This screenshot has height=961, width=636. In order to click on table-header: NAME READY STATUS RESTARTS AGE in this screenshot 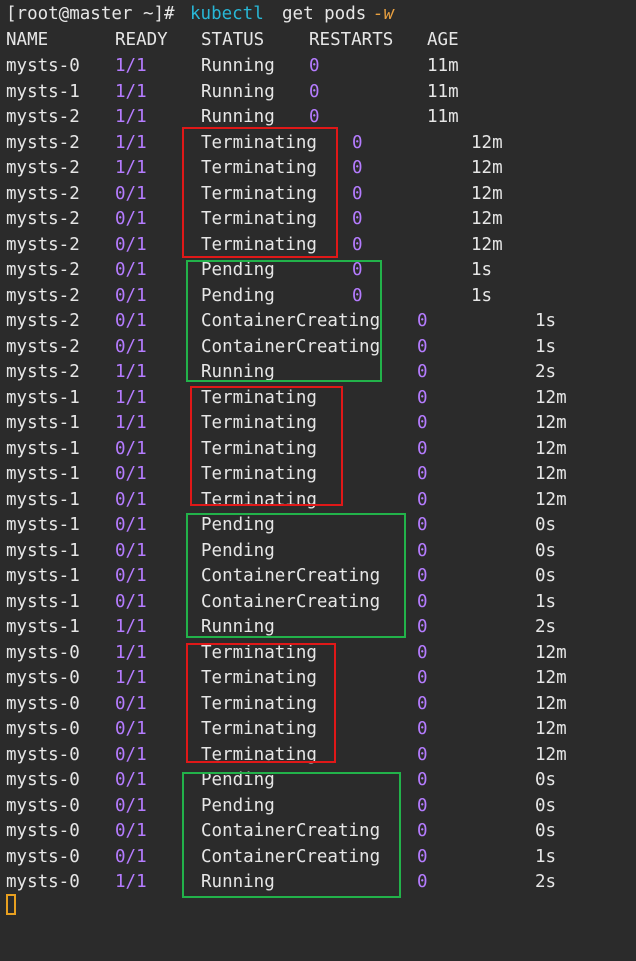, I will do `click(232, 40)`.